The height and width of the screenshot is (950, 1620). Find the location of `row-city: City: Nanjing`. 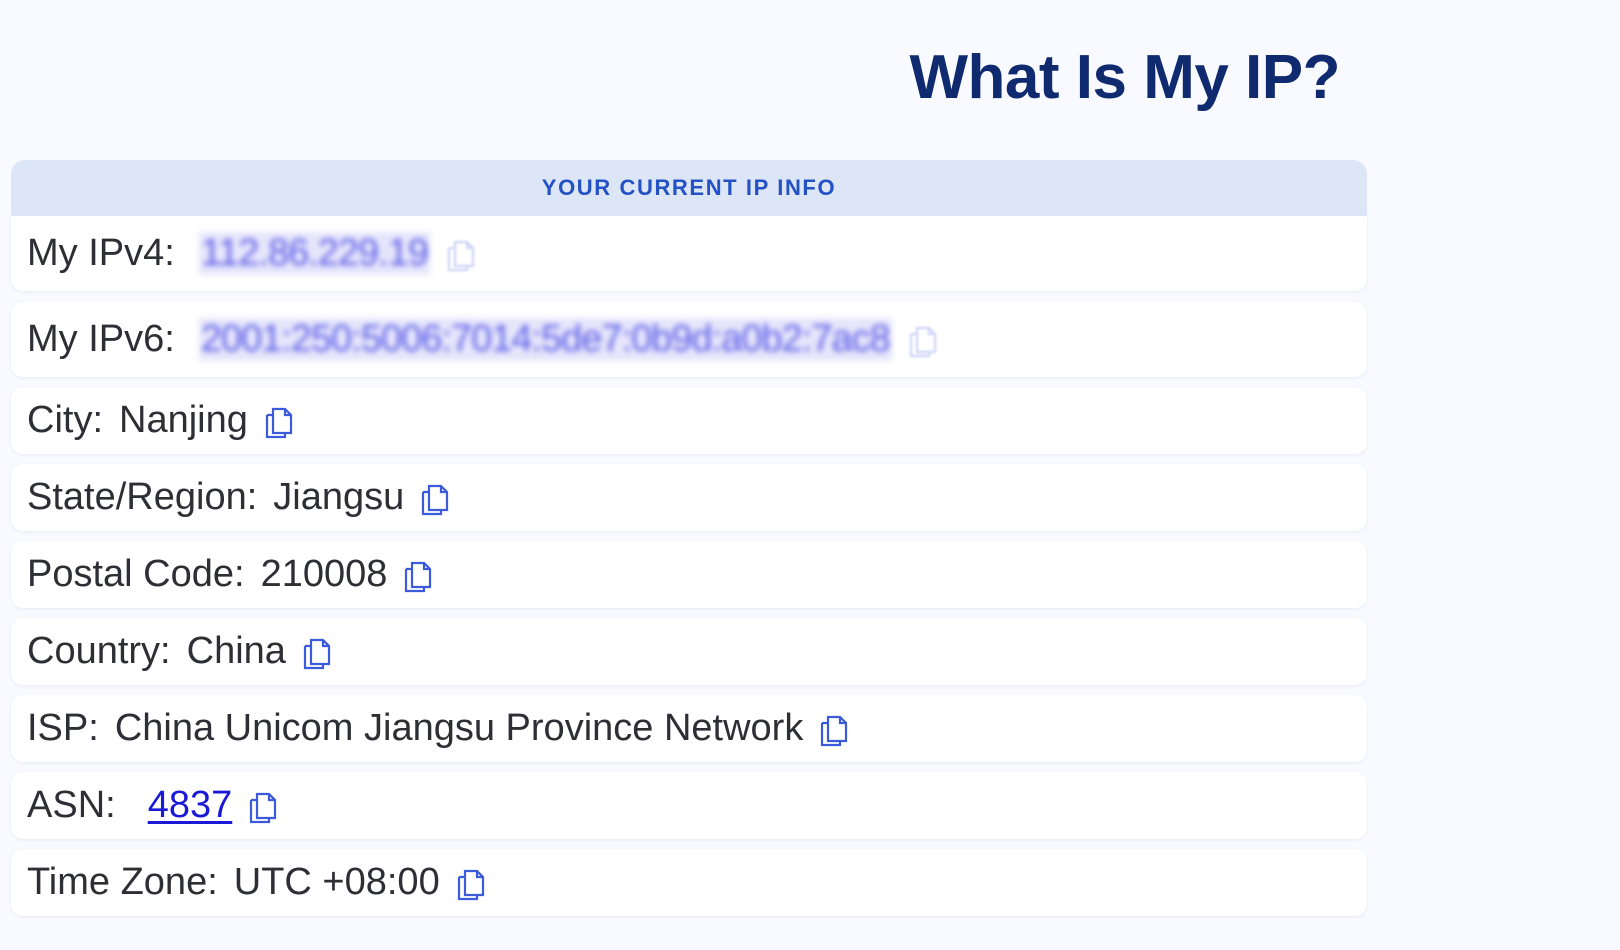

row-city: City: Nanjing is located at coordinates (689, 420).